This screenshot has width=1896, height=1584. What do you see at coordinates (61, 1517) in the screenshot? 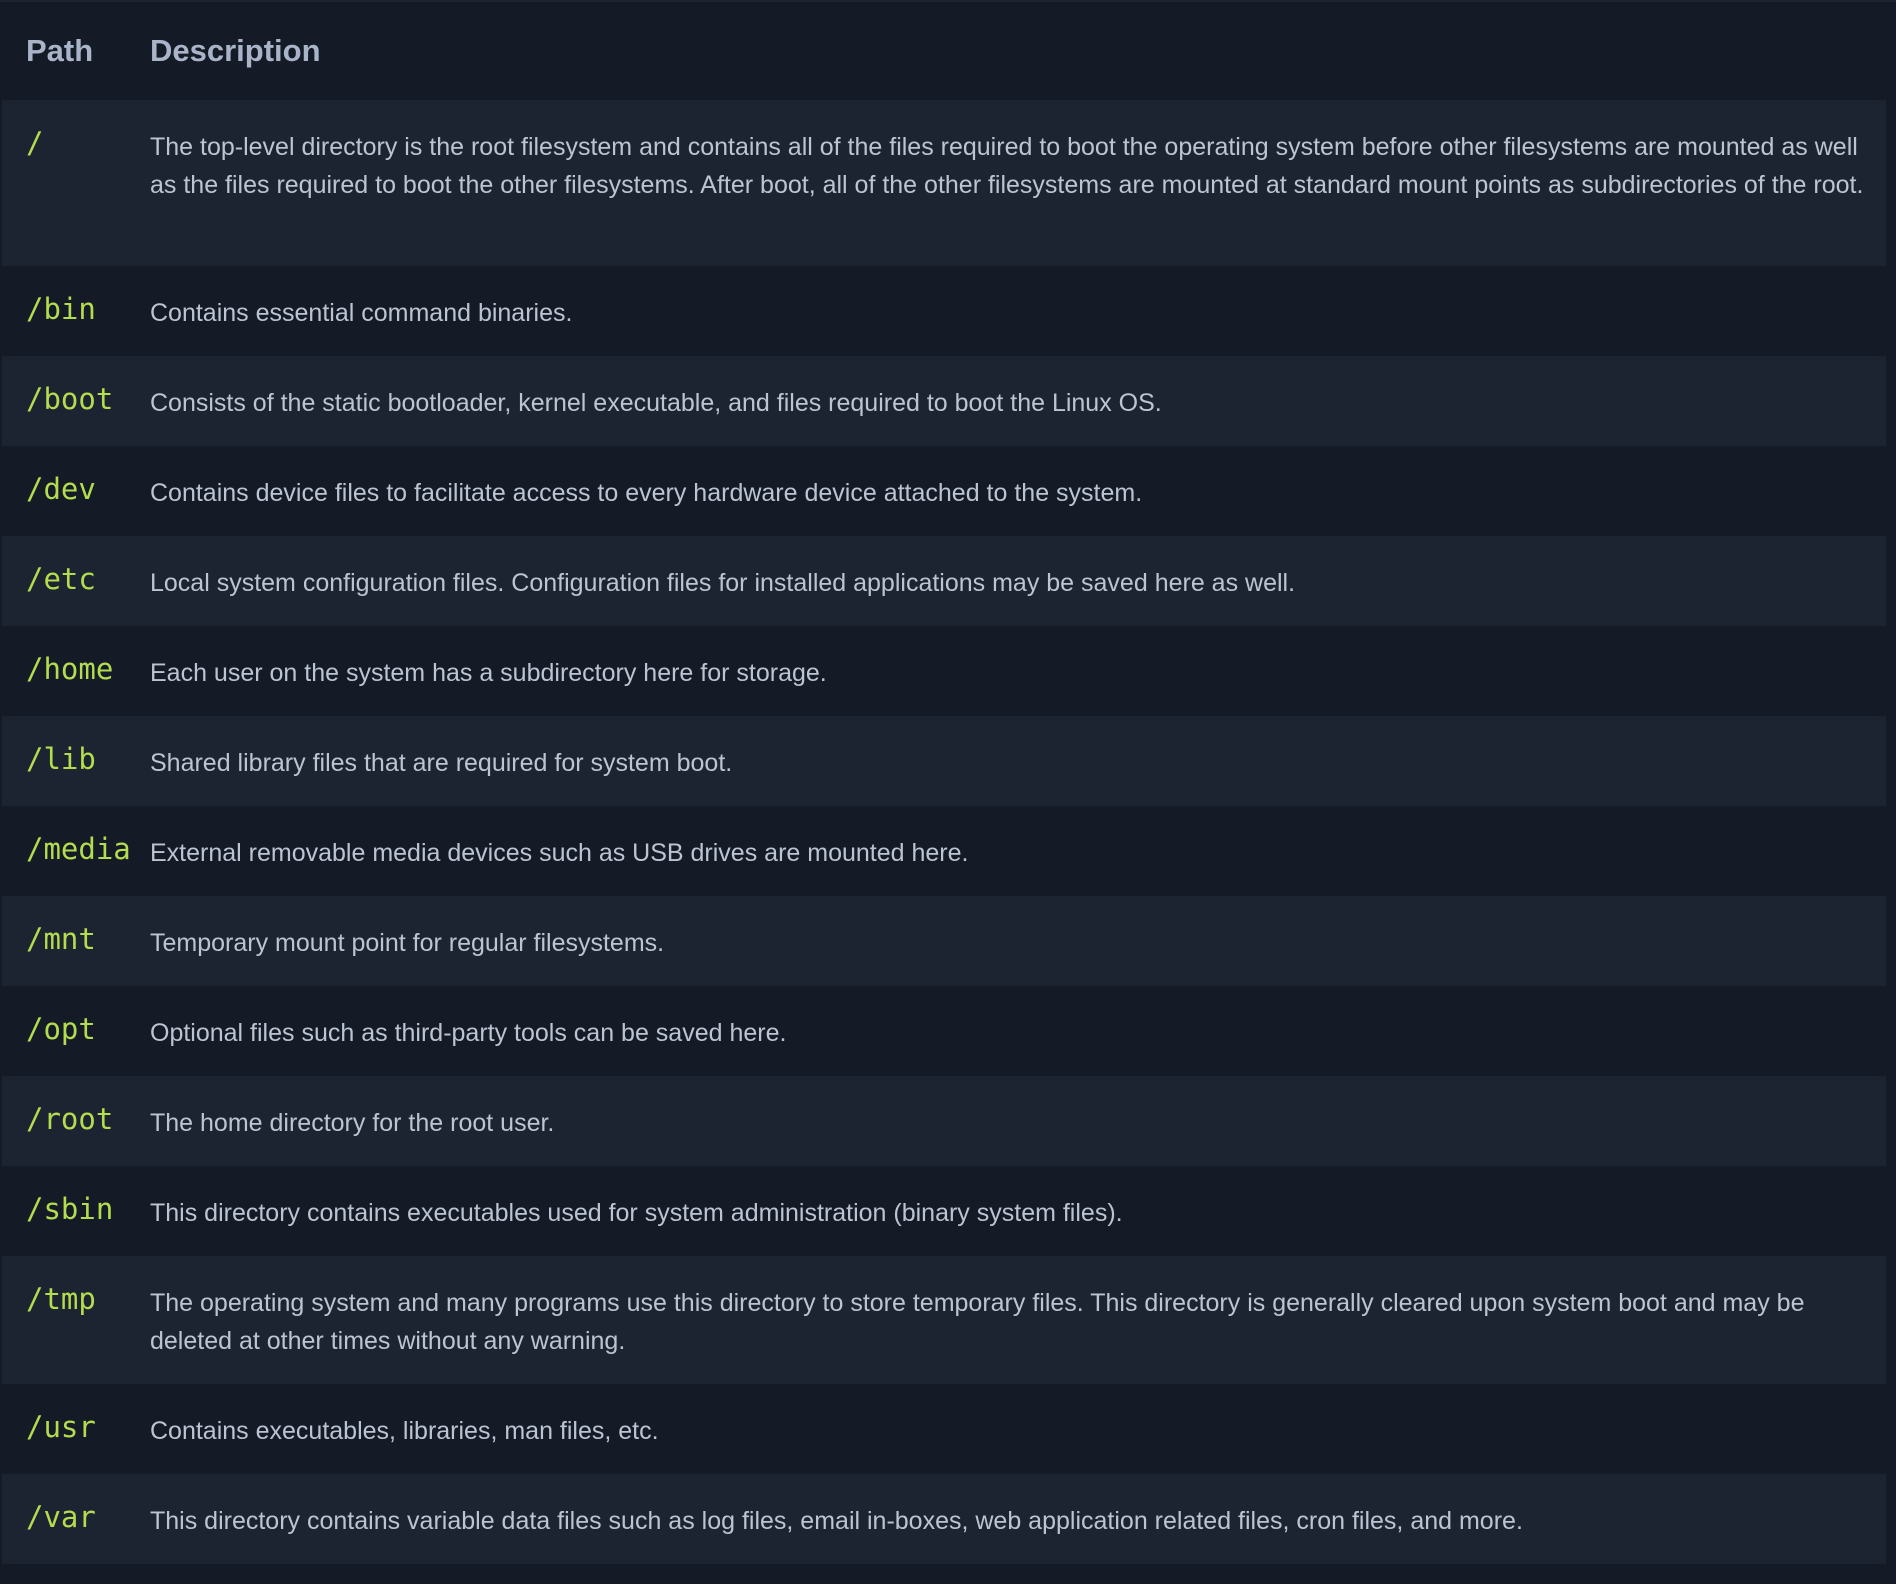
I see `path-cell: /var` at bounding box center [61, 1517].